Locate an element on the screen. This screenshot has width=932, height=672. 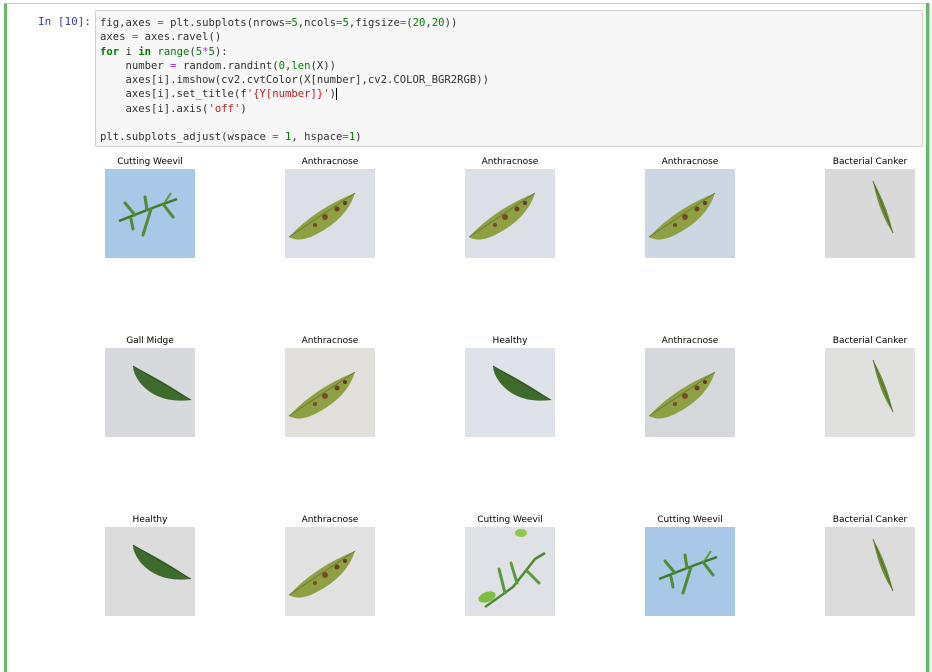
code-text: axes[i].axis('off') is located at coordinates (173, 108).